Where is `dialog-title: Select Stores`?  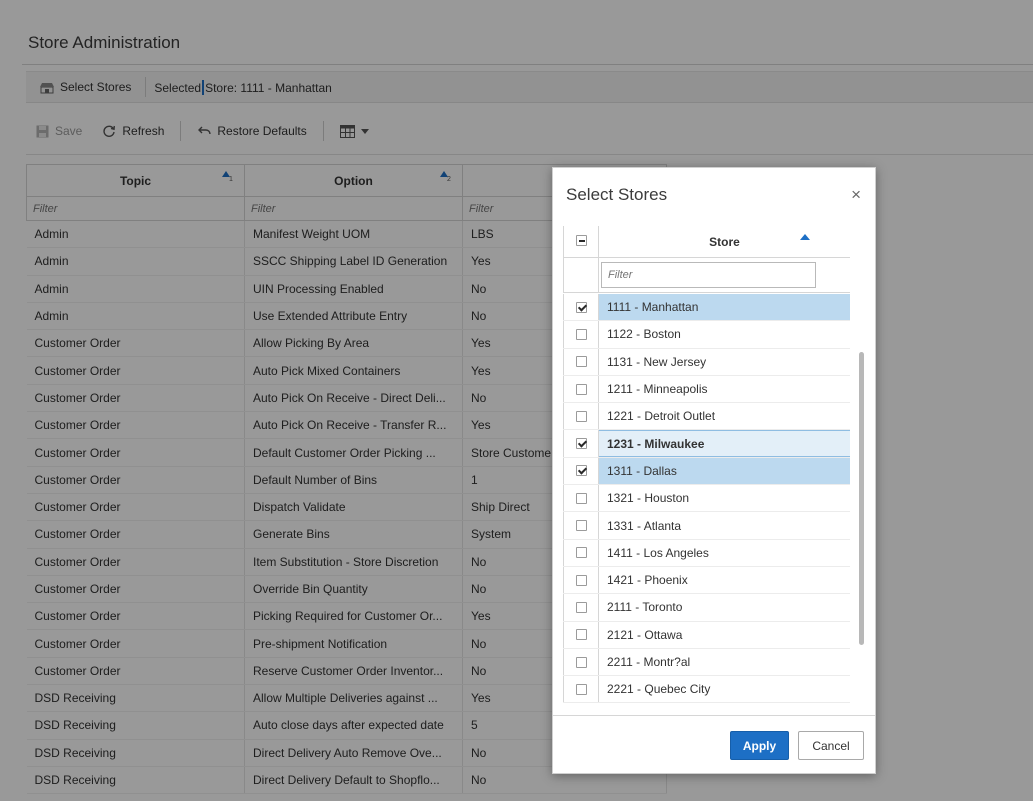
dialog-title: Select Stores is located at coordinates (617, 194).